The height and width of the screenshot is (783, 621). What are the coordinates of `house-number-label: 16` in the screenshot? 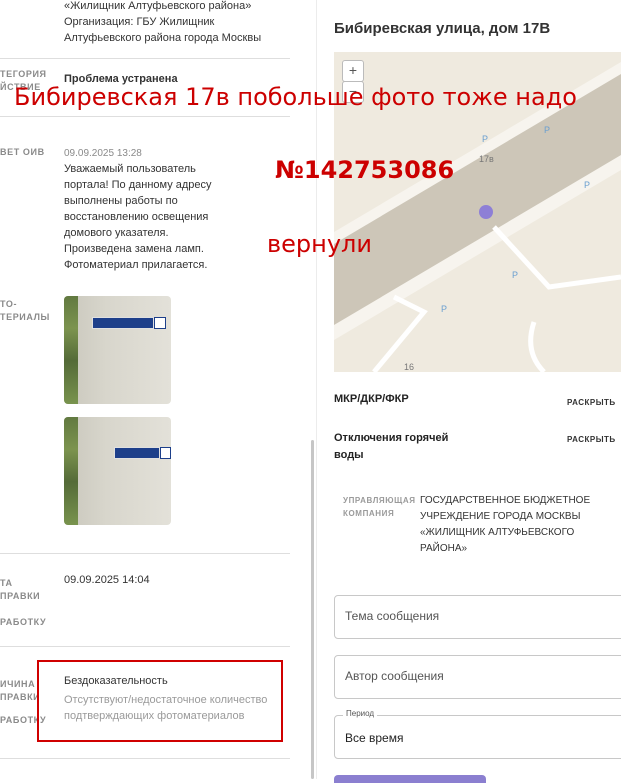 It's located at (409, 367).